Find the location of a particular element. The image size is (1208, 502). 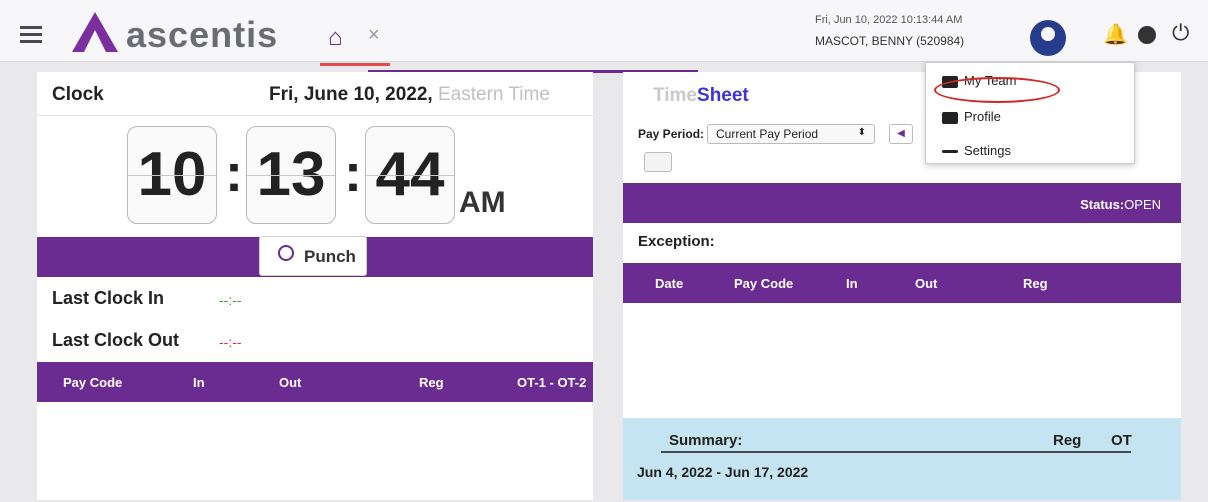

timesheet-table-header: Date Pay Code In Out Reg is located at coordinates (902, 283).